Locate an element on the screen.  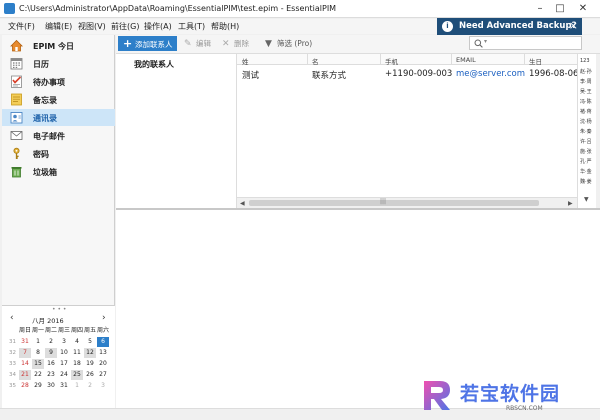
column-header-mobile: 手机 is located at coordinates (391, 61).